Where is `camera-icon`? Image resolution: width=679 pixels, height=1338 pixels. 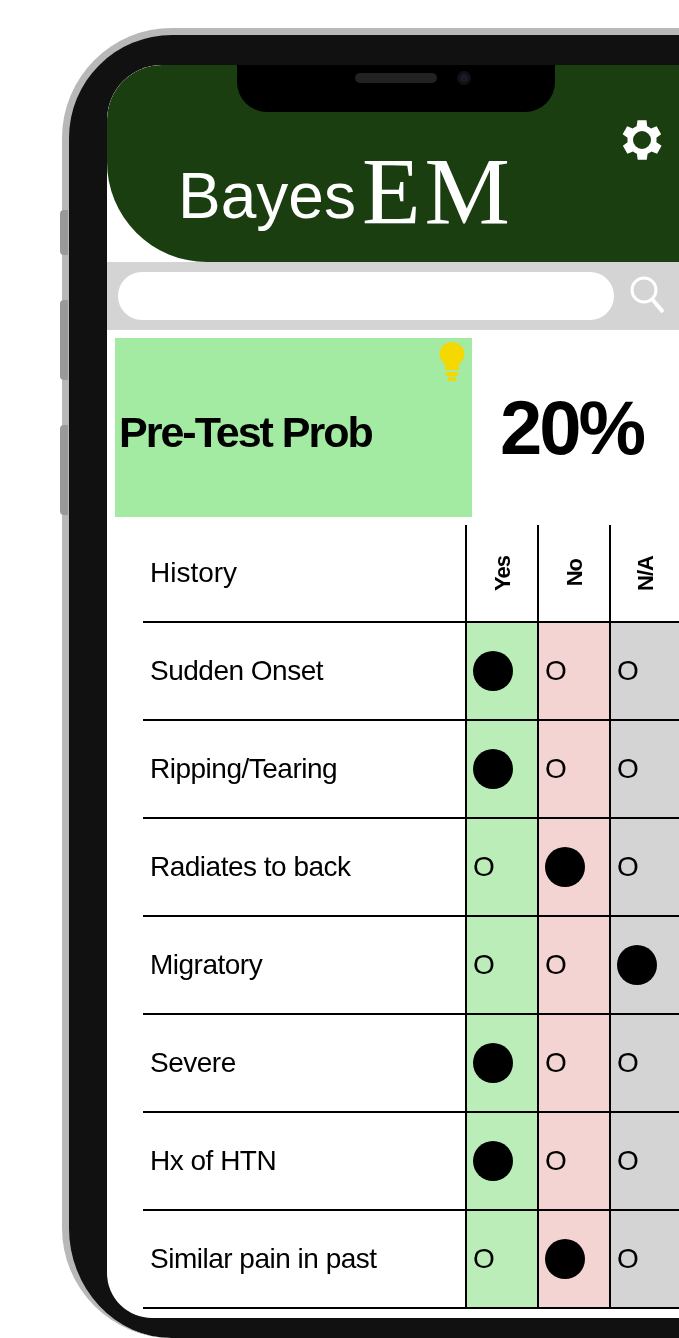 camera-icon is located at coordinates (464, 78).